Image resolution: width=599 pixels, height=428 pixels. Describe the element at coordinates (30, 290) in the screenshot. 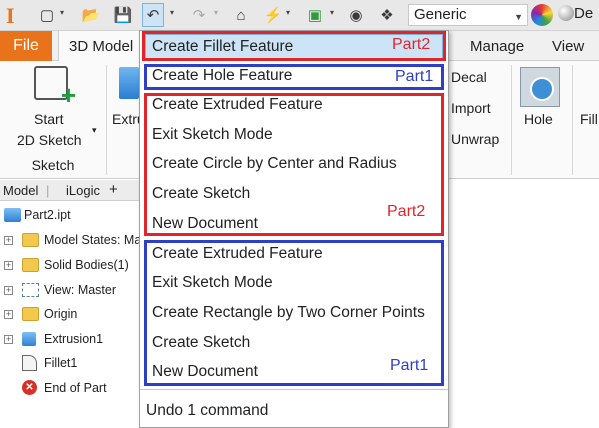

I see `view-icon` at that location.